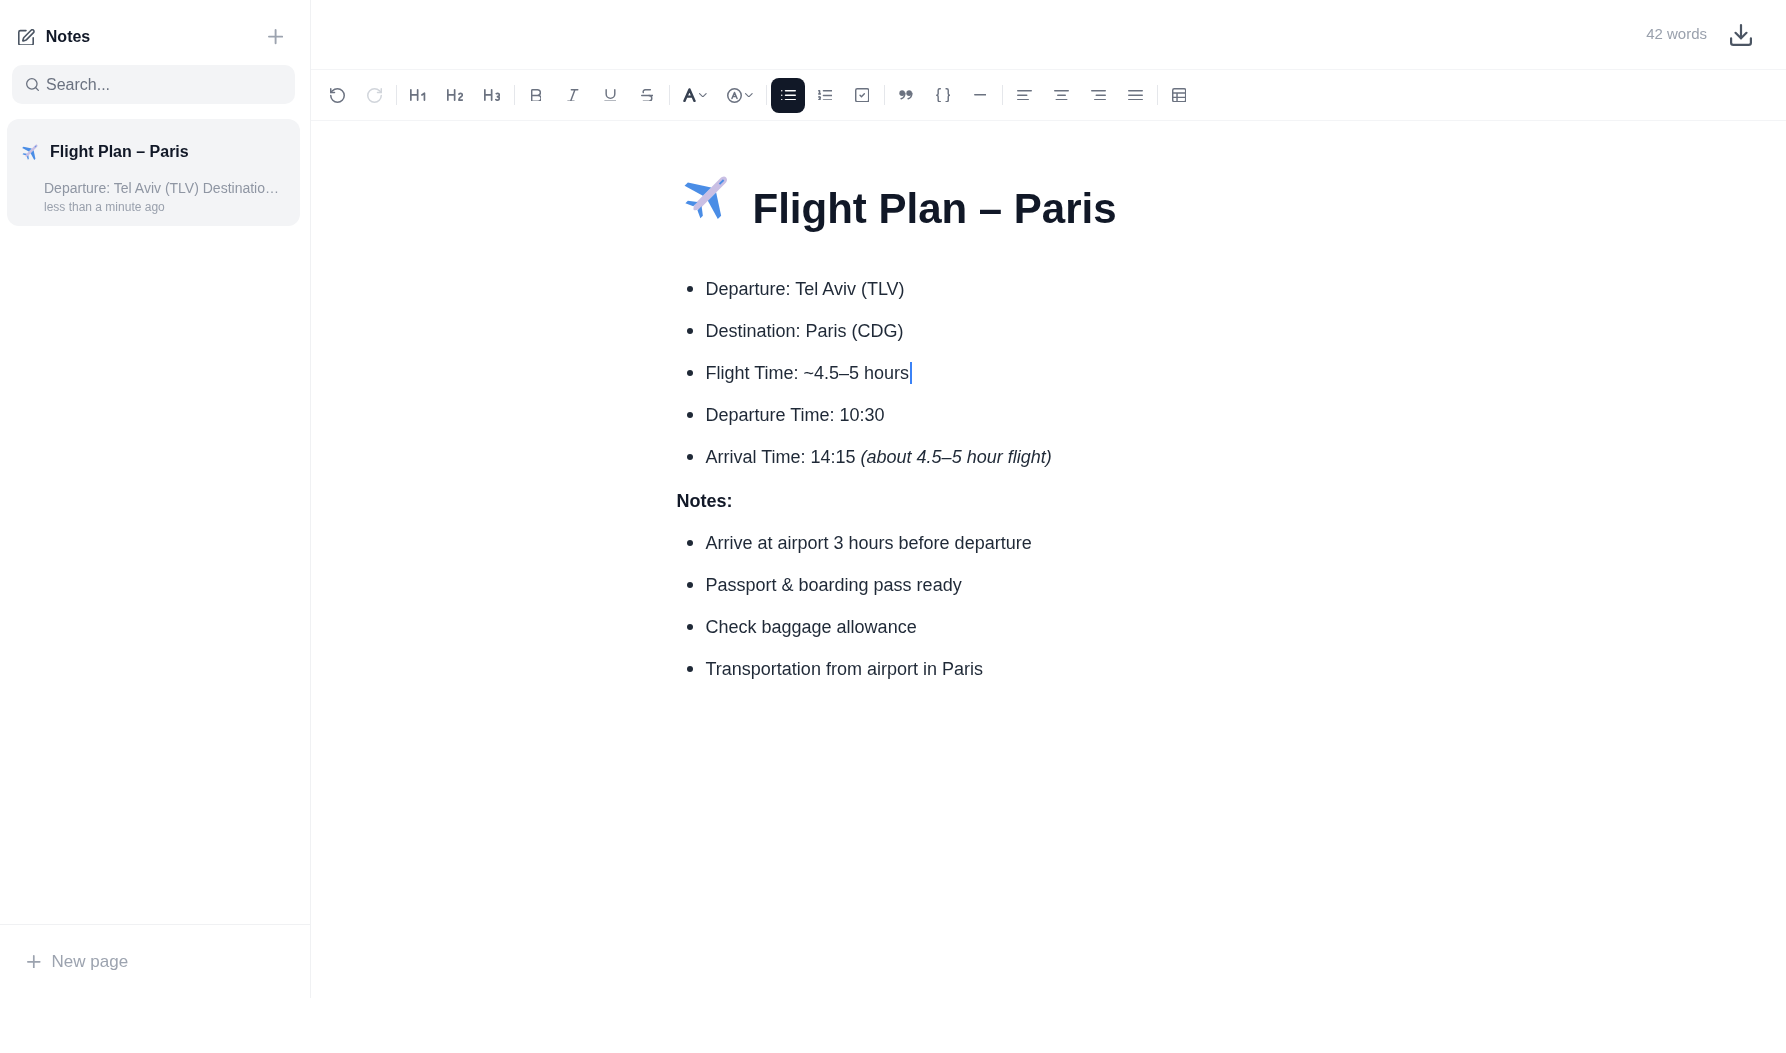 Image resolution: width=1786 pixels, height=1053 pixels. Describe the element at coordinates (337, 95) in the screenshot. I see `undo-icon` at that location.